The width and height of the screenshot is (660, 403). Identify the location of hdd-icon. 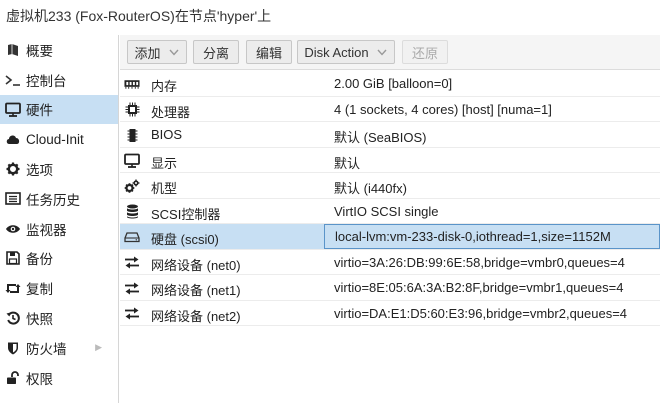
(132, 237).